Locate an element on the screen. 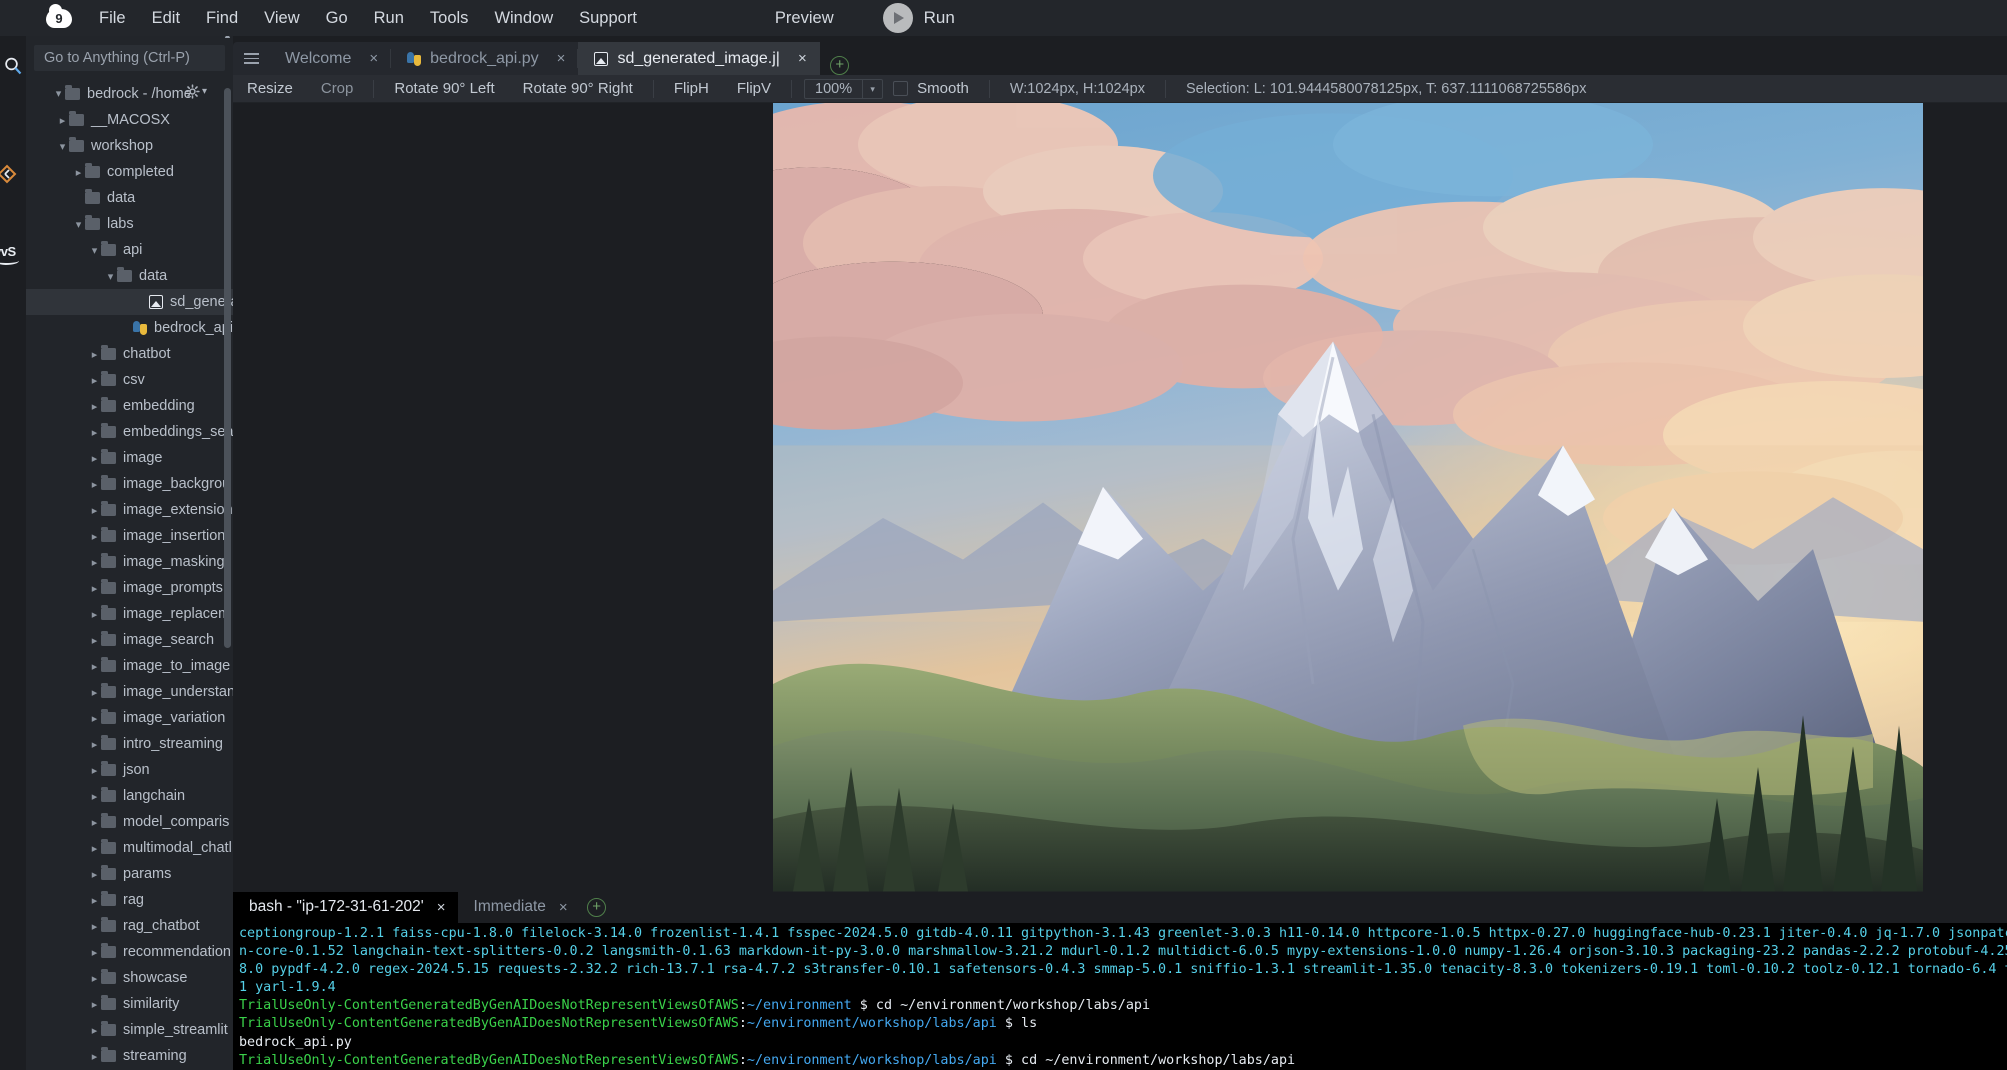 The image size is (2007, 1070). tab-menu-icon is located at coordinates (251, 58).